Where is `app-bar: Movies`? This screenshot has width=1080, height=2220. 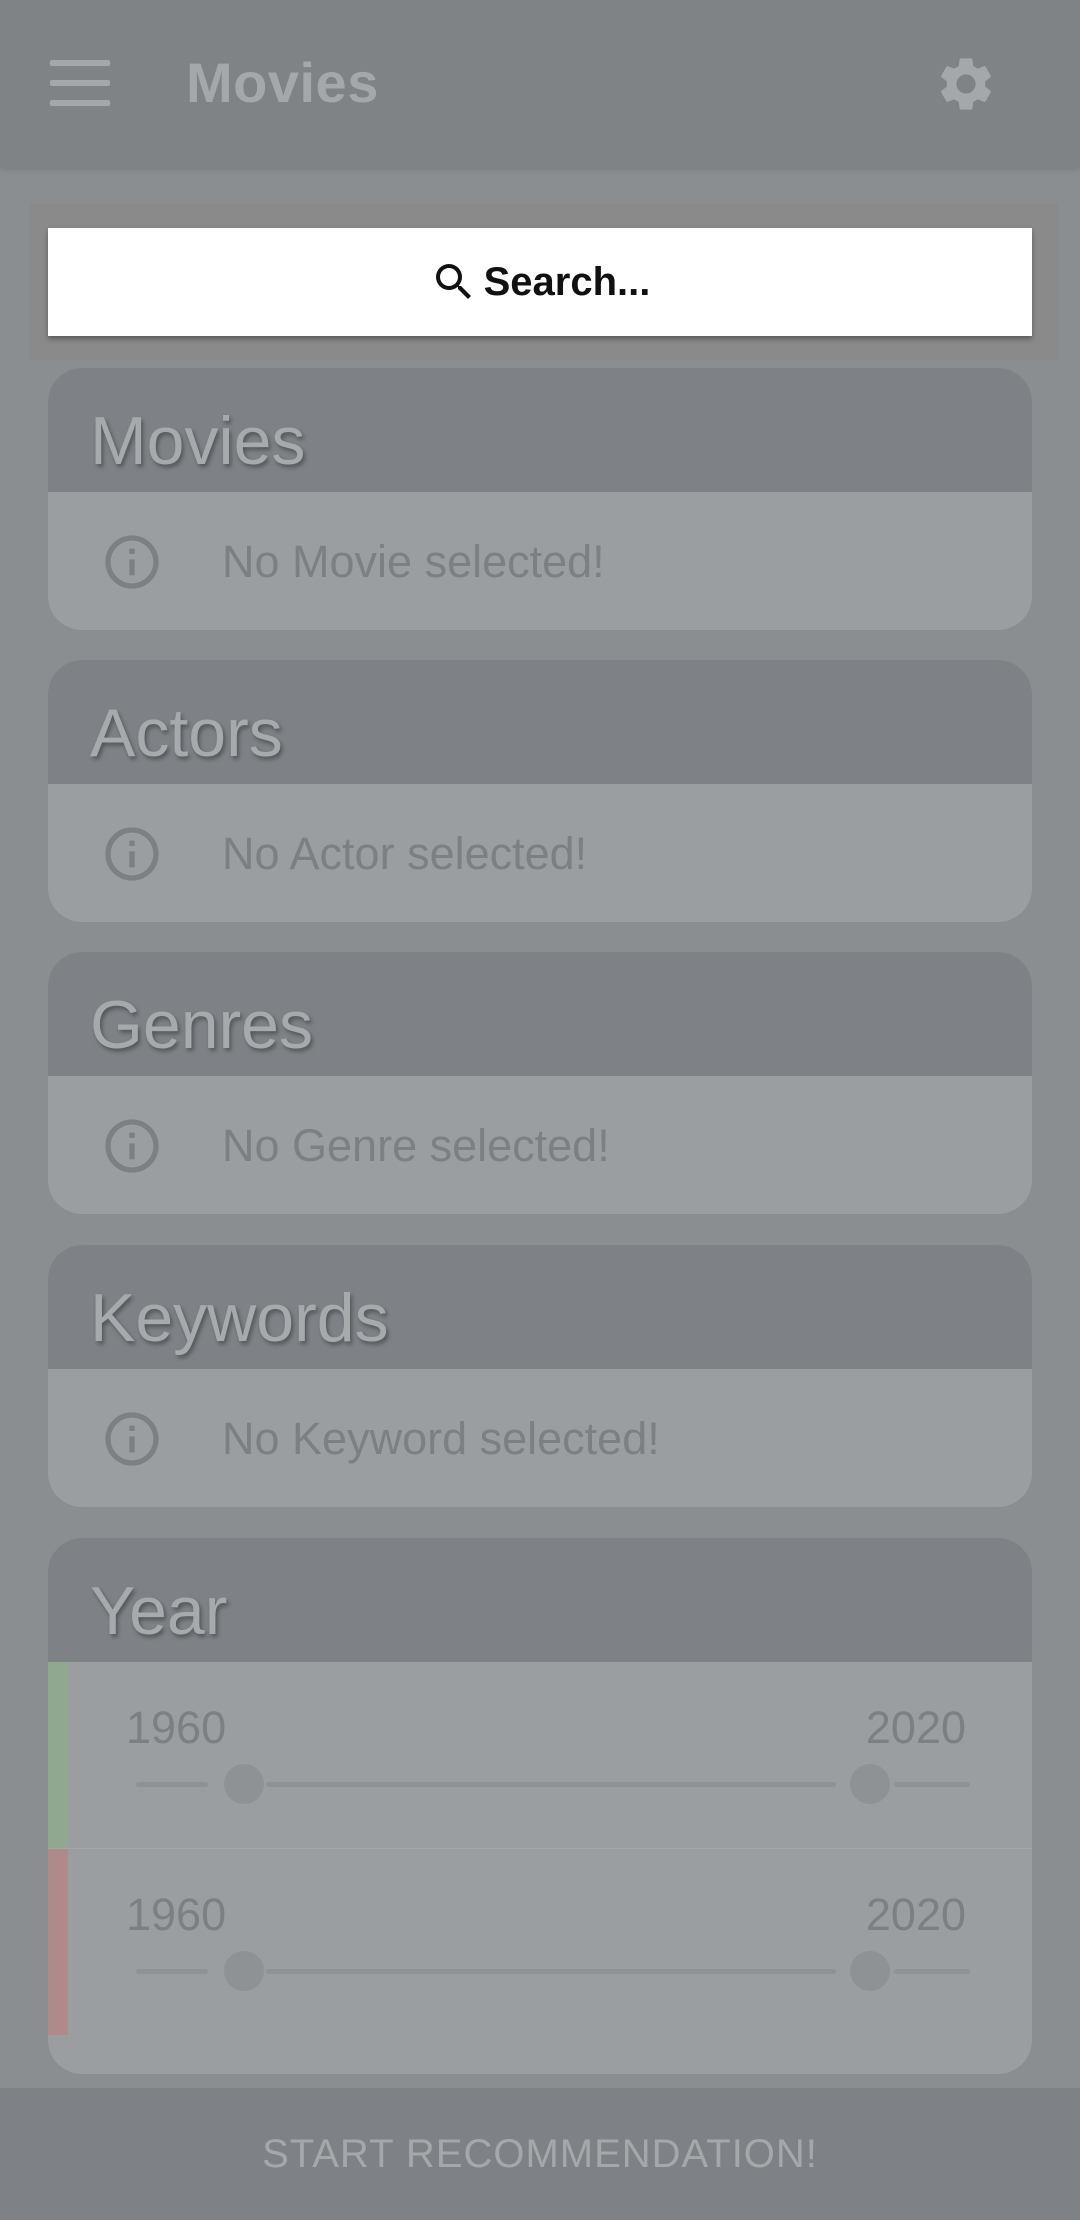 app-bar: Movies is located at coordinates (540, 84).